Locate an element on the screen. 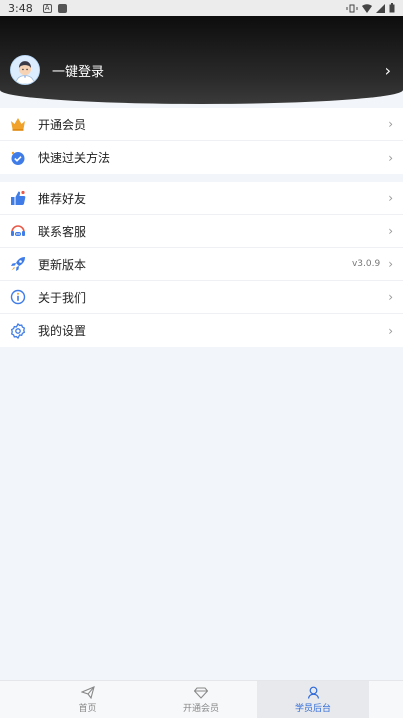  menu-item-label: 我的设置 is located at coordinates (62, 331).